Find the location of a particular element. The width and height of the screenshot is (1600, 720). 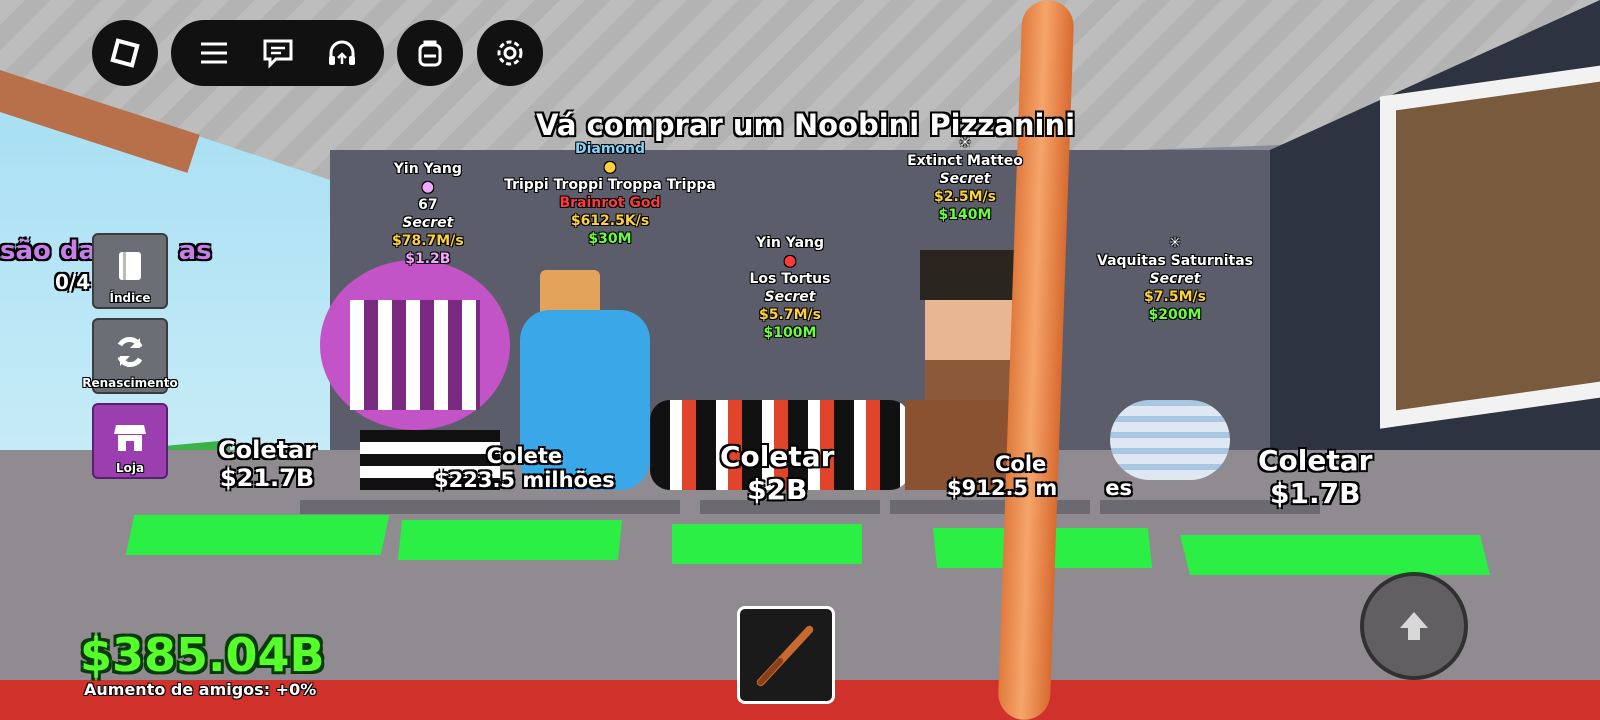

collect-amount: $1.7B is located at coordinates (1315, 493).